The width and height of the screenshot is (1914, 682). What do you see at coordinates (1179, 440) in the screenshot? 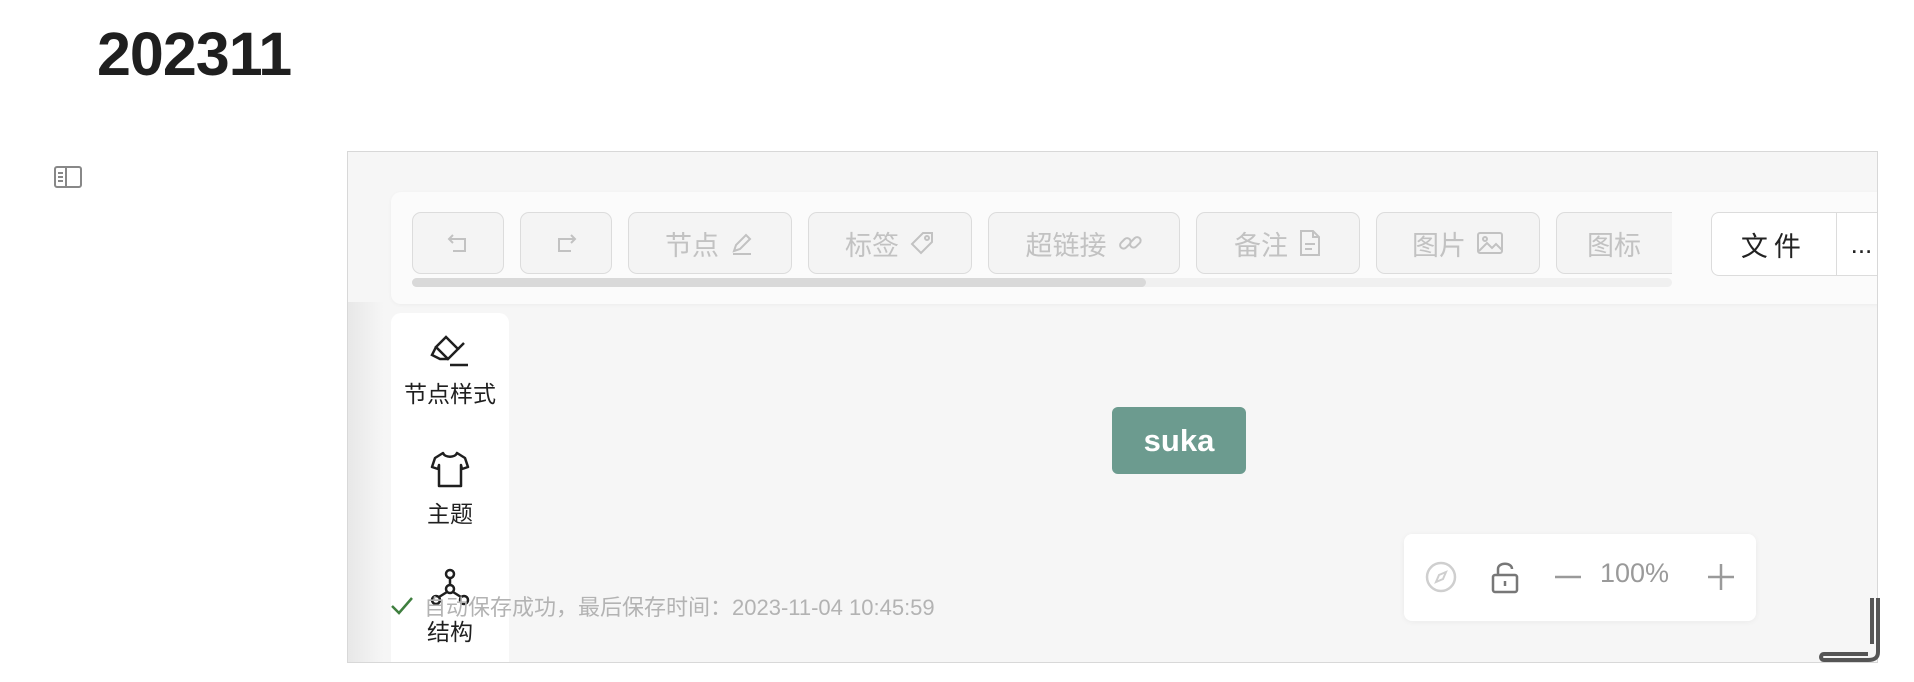
I see `root-node: suka` at bounding box center [1179, 440].